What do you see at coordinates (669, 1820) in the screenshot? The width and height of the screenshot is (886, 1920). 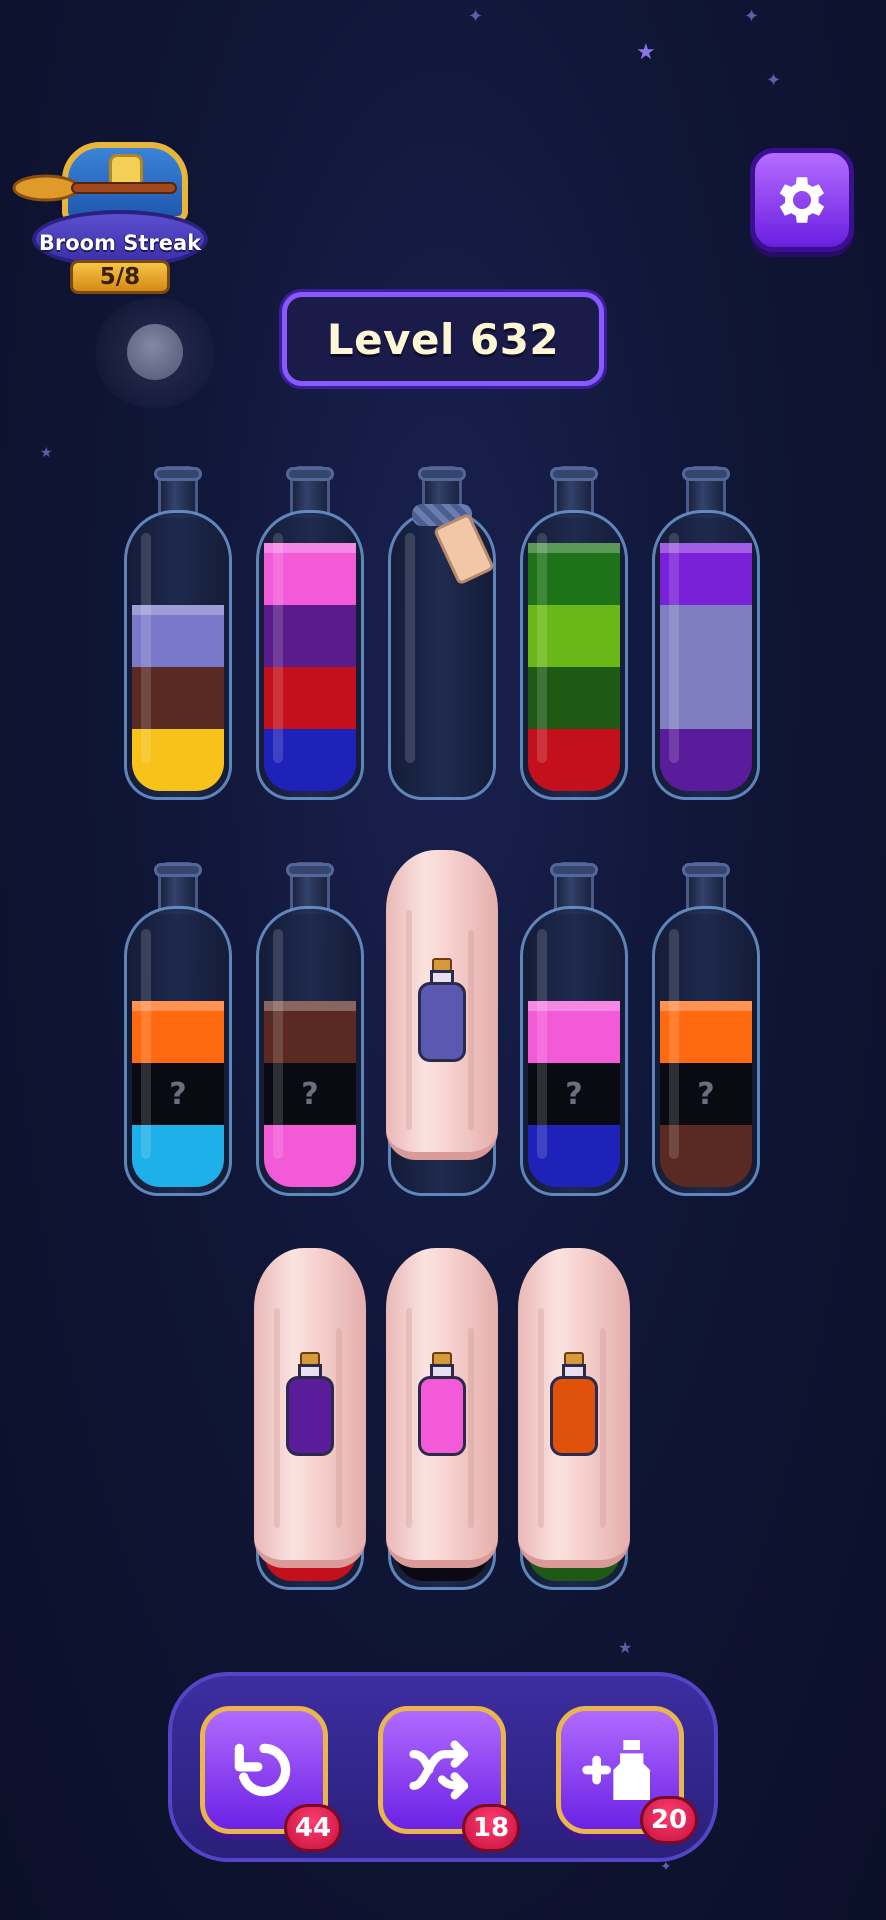 I see `add-bottle-count-badge: 20` at bounding box center [669, 1820].